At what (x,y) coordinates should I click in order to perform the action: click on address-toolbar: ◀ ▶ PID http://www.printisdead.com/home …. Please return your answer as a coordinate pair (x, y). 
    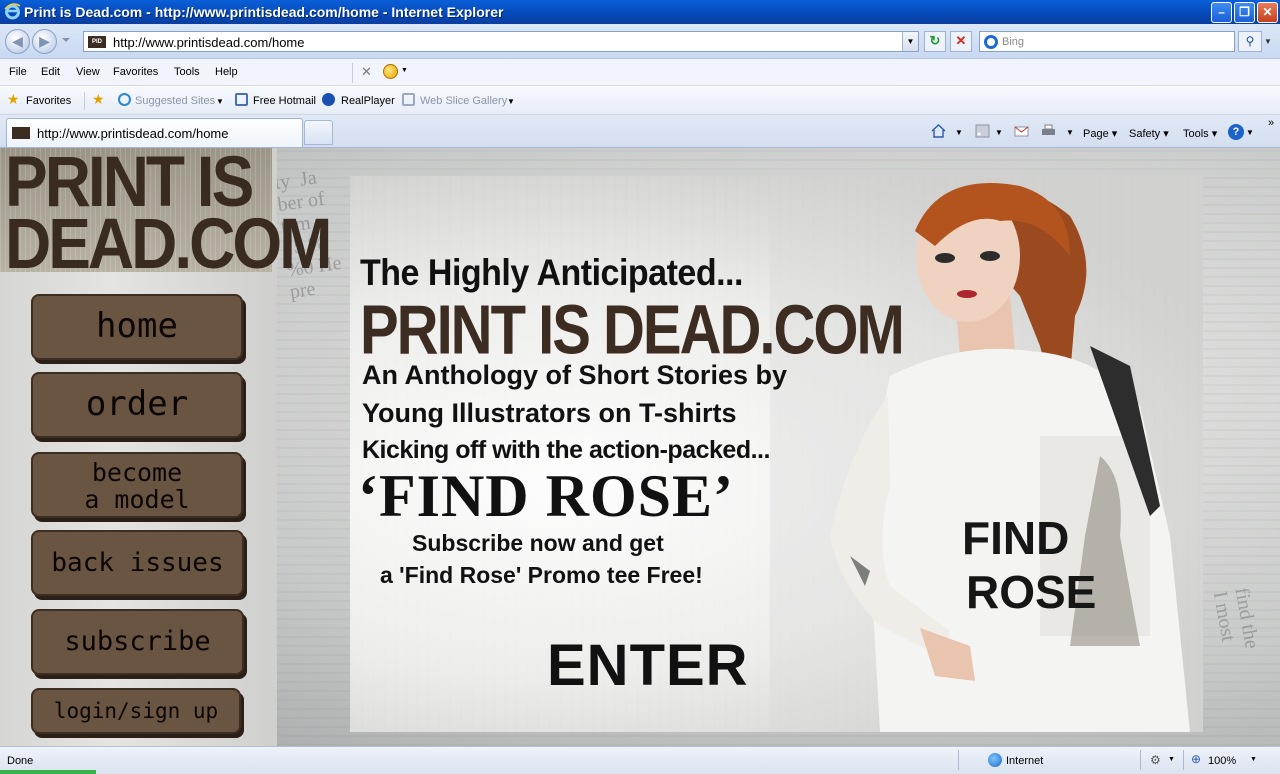
    Looking at the image, I should click on (640, 41).